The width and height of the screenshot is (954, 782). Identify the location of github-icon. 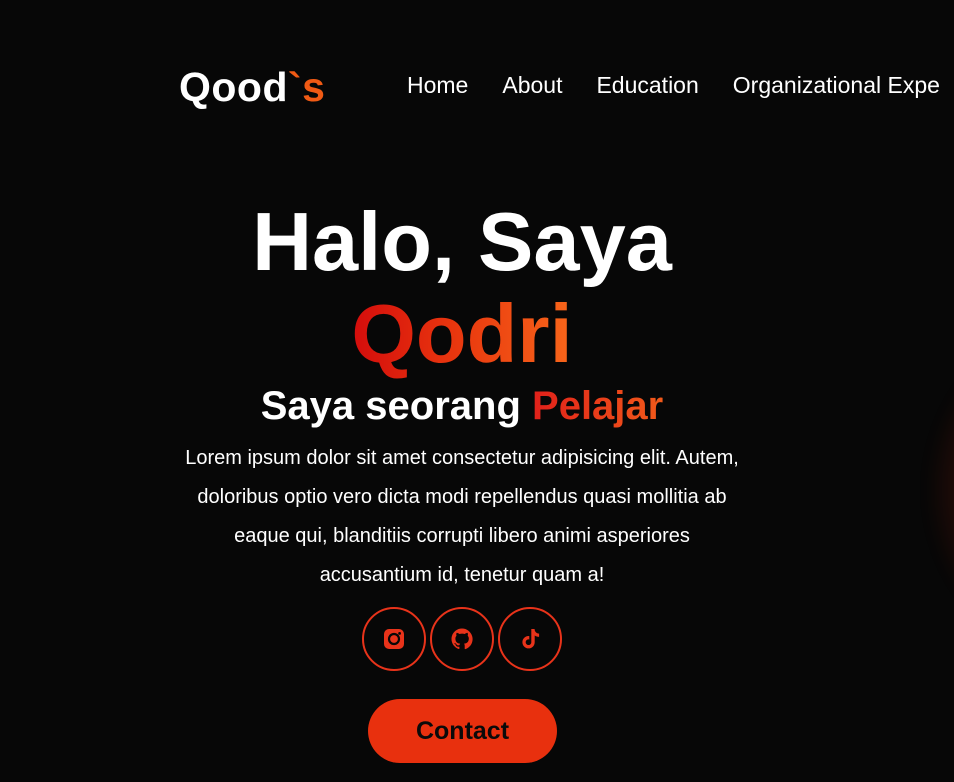
(462, 639).